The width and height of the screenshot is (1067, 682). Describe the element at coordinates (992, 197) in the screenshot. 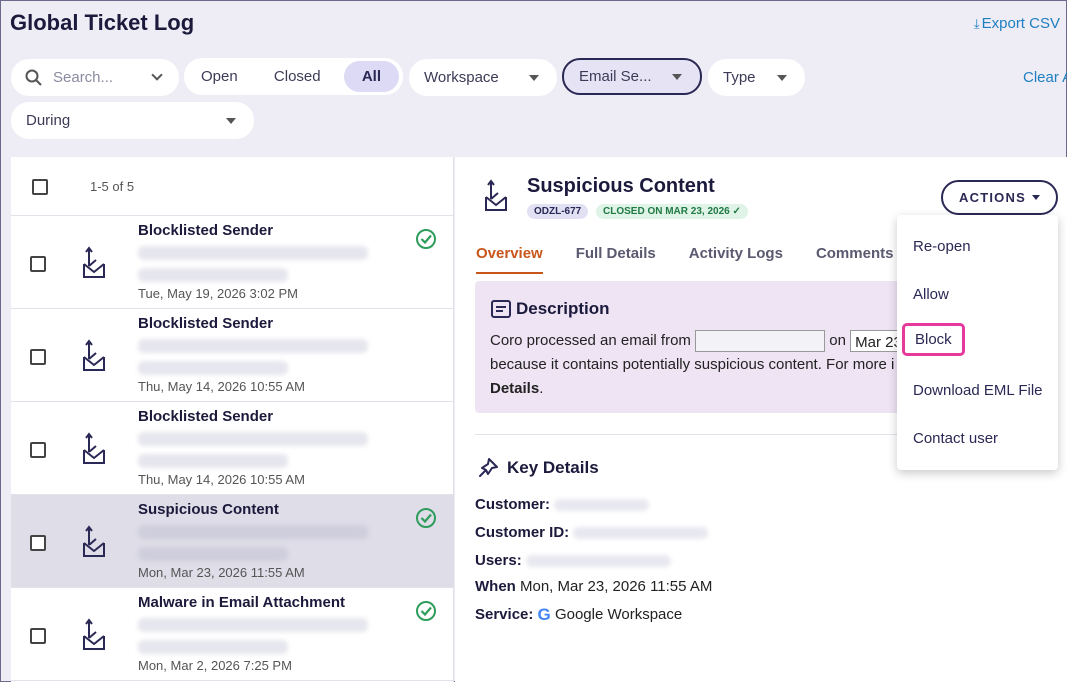

I see `actions-label: ACTIONS` at that location.